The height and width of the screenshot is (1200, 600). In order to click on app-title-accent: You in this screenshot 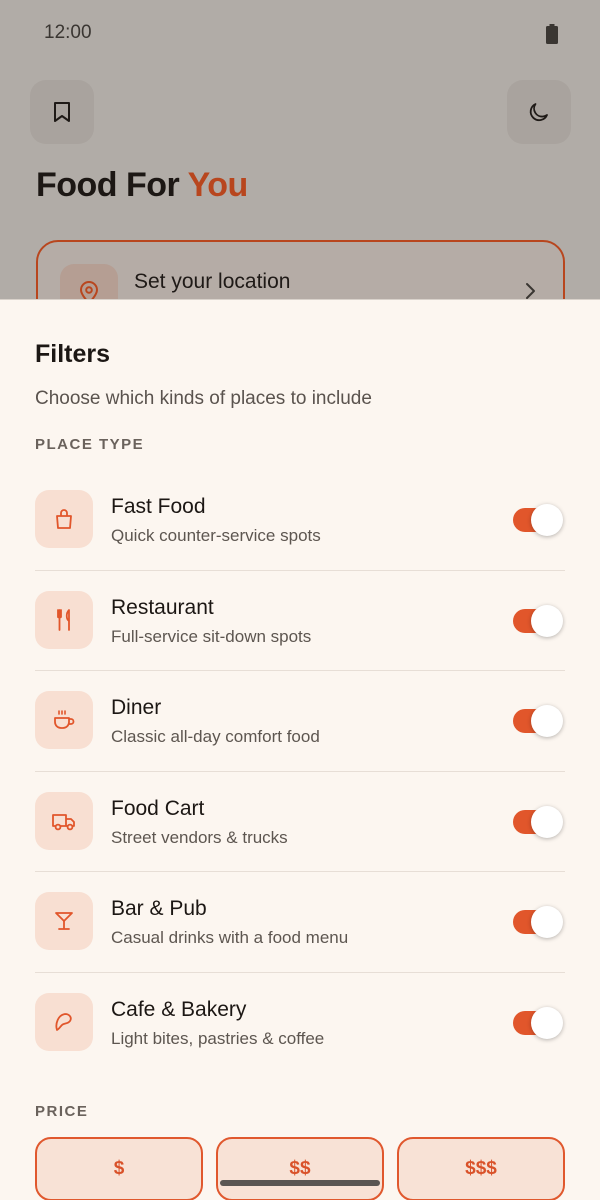, I will do `click(218, 185)`.